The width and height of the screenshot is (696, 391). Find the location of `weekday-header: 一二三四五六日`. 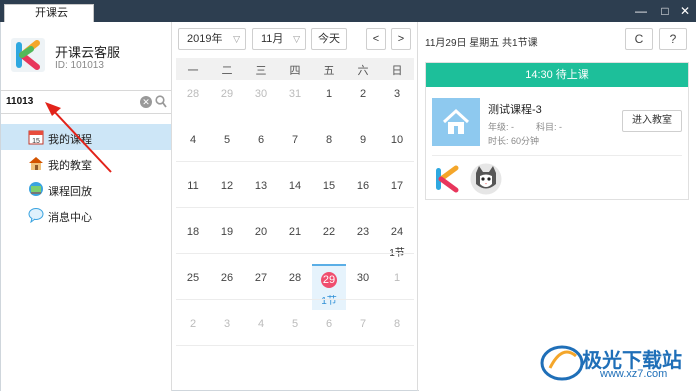

weekday-header: 一二三四五六日 is located at coordinates (295, 69).